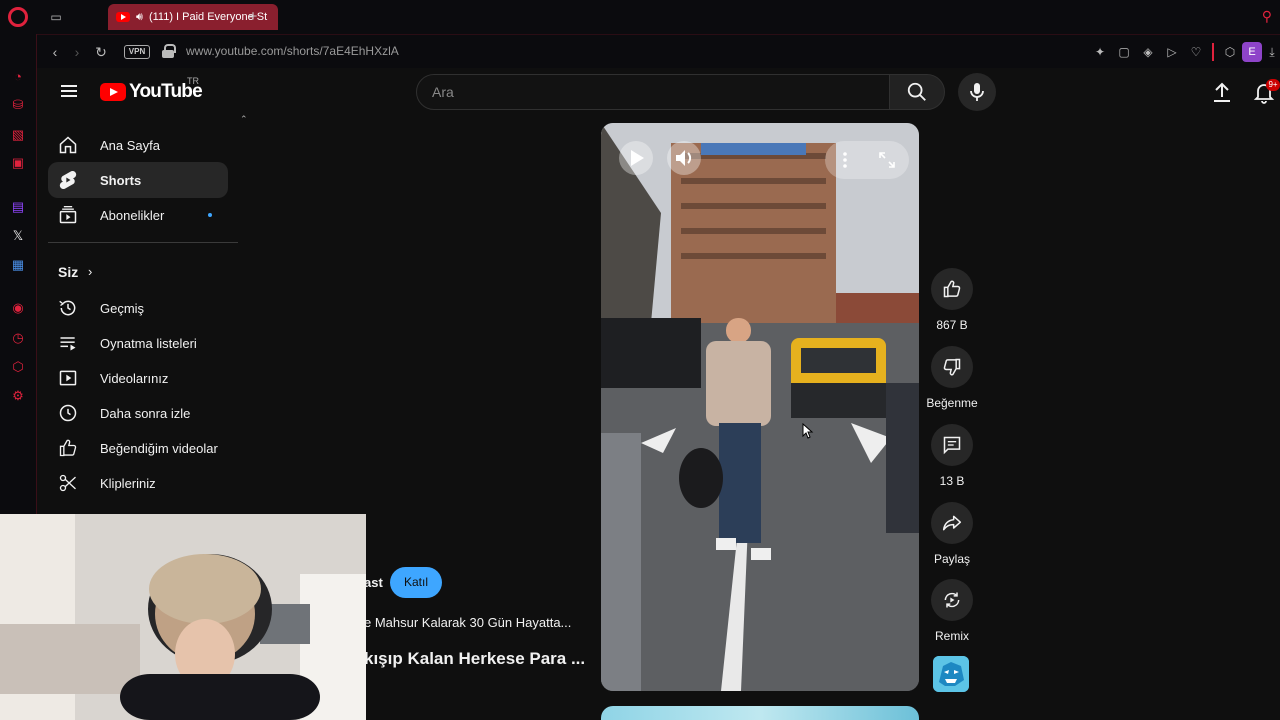 The height and width of the screenshot is (720, 1280). I want to click on upload-button, so click(1222, 92).